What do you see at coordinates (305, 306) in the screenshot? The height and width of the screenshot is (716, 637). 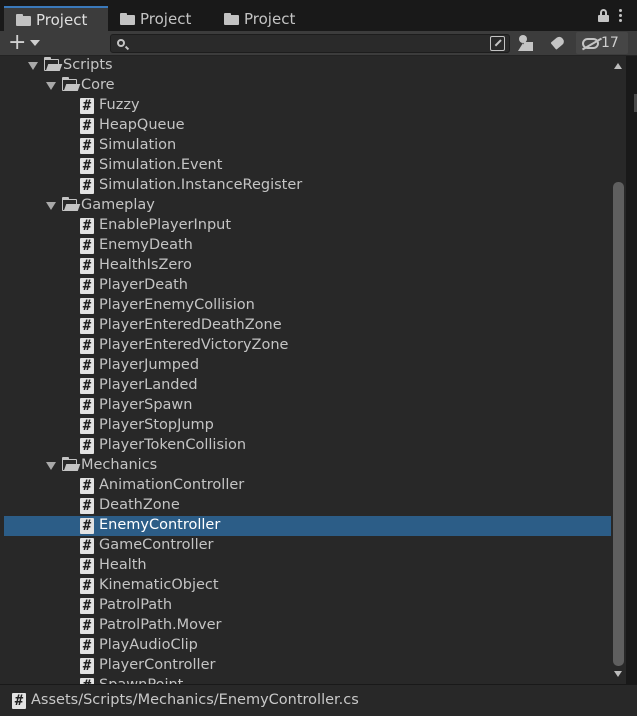 I see `tree-script-row: # PlayerEnemyCollision` at bounding box center [305, 306].